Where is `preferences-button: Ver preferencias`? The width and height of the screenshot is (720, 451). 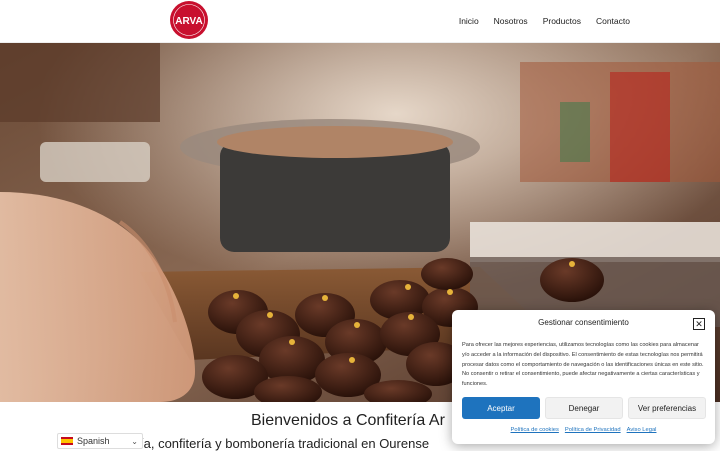
preferences-button: Ver preferencias is located at coordinates (667, 408).